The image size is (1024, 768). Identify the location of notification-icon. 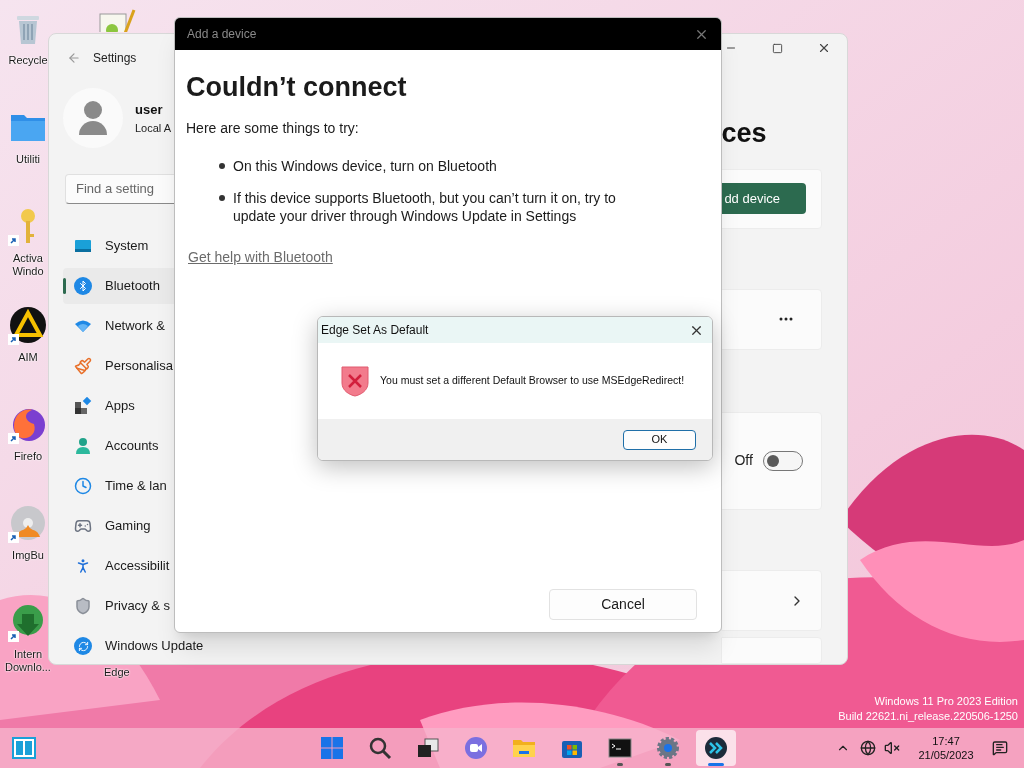
(1000, 748).